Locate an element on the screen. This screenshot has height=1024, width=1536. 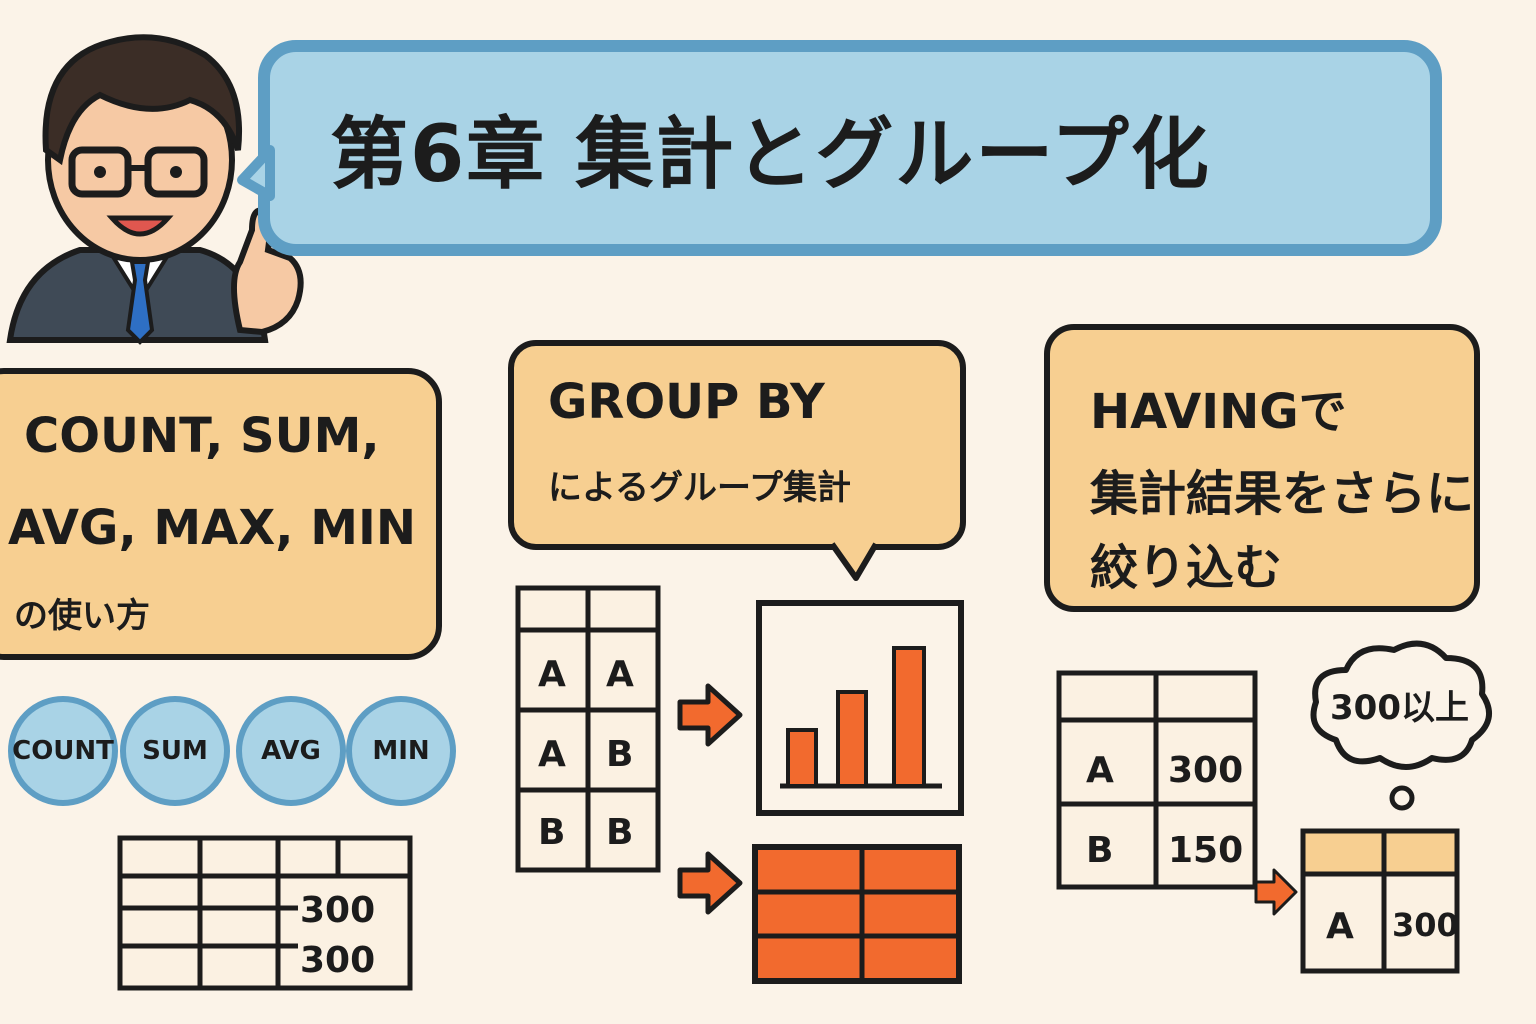
having-cell: B is located at coordinates (1100, 850).